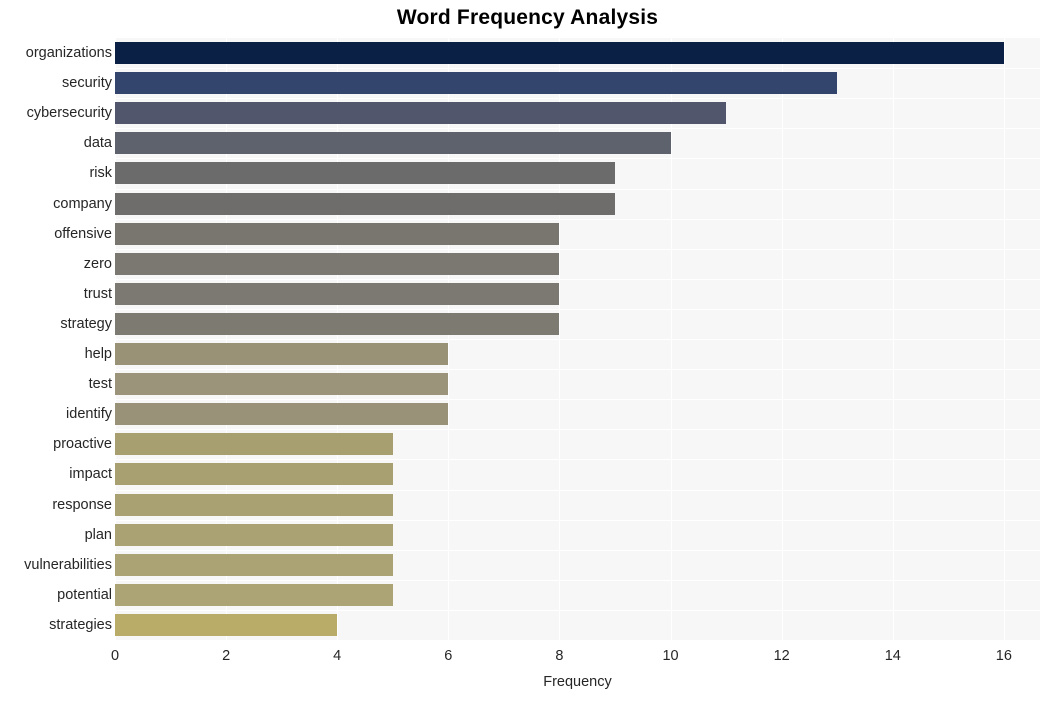 The width and height of the screenshot is (1055, 701). What do you see at coordinates (82, 444) in the screenshot?
I see `y-tick-label: proactive` at bounding box center [82, 444].